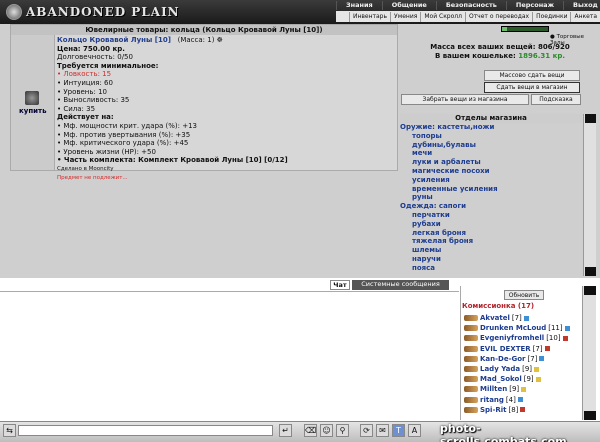  I want to click on user-row: EVIL DEXTER [7], so click(507, 349).